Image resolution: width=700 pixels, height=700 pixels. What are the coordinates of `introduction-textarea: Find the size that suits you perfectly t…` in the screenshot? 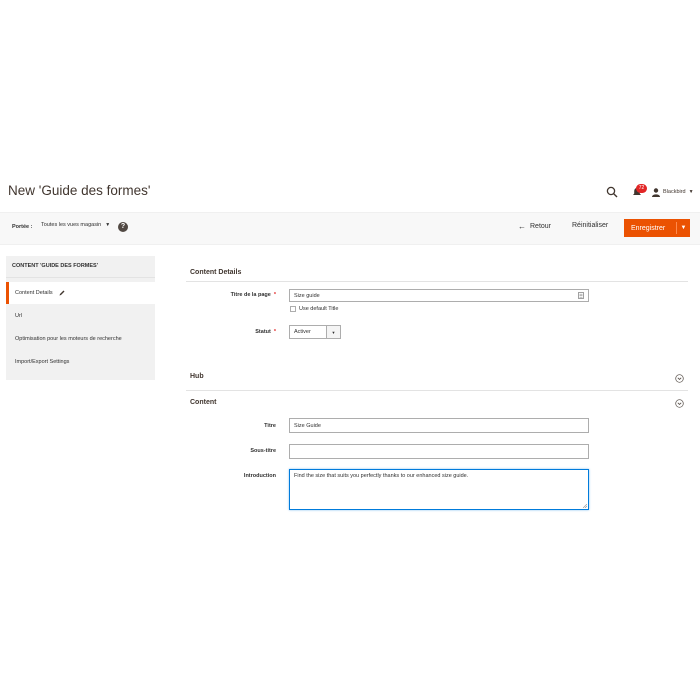 It's located at (439, 489).